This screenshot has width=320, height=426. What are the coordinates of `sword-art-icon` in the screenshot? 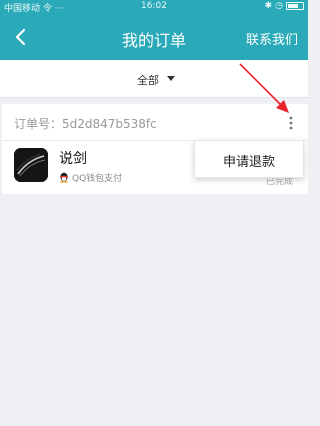 It's located at (31, 165).